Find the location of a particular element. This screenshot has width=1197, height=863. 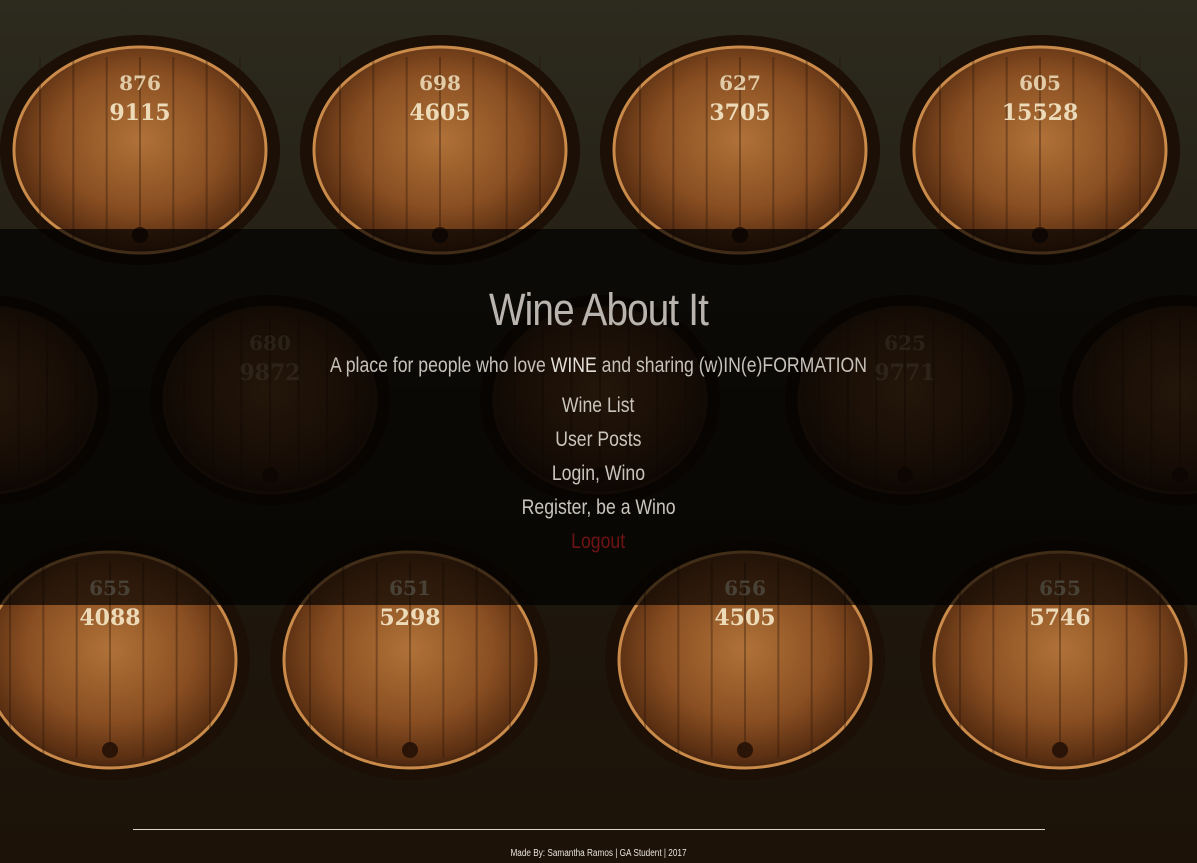

tagline-emphasis-wine: WINE is located at coordinates (573, 365).